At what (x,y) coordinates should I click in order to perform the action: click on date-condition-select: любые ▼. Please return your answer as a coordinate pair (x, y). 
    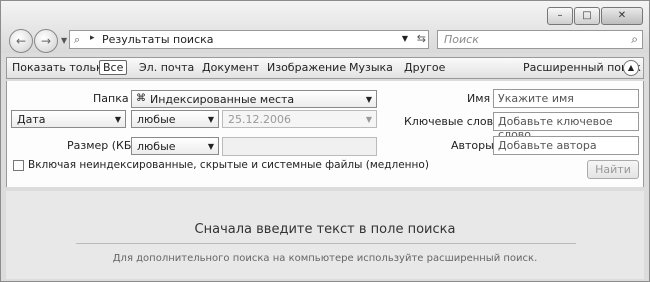
    Looking at the image, I should click on (175, 119).